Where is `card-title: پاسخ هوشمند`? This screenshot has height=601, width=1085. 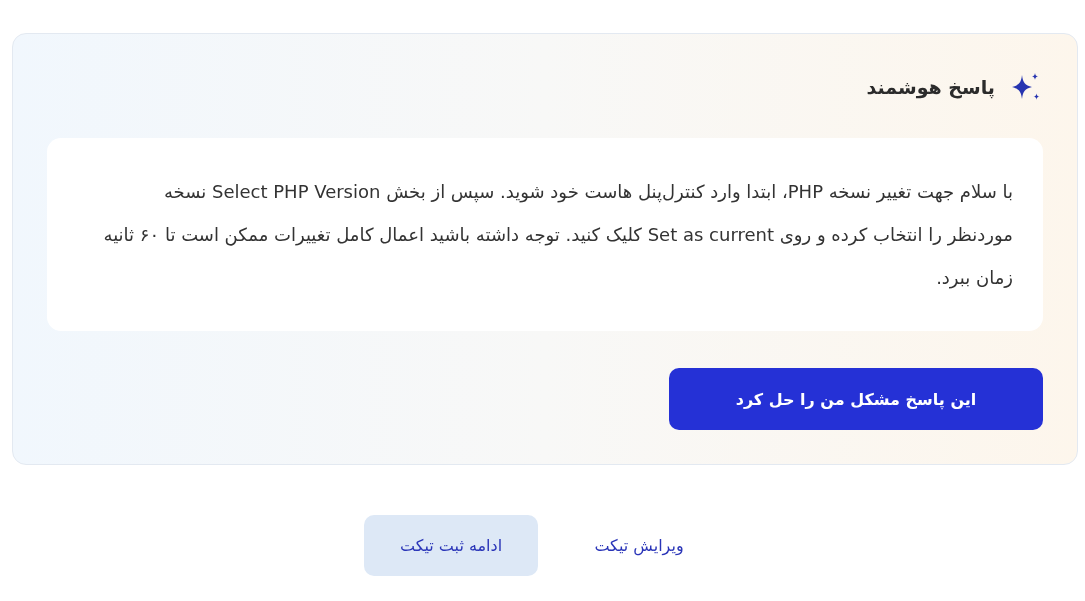
card-title: پاسخ هوشمند is located at coordinates (930, 88).